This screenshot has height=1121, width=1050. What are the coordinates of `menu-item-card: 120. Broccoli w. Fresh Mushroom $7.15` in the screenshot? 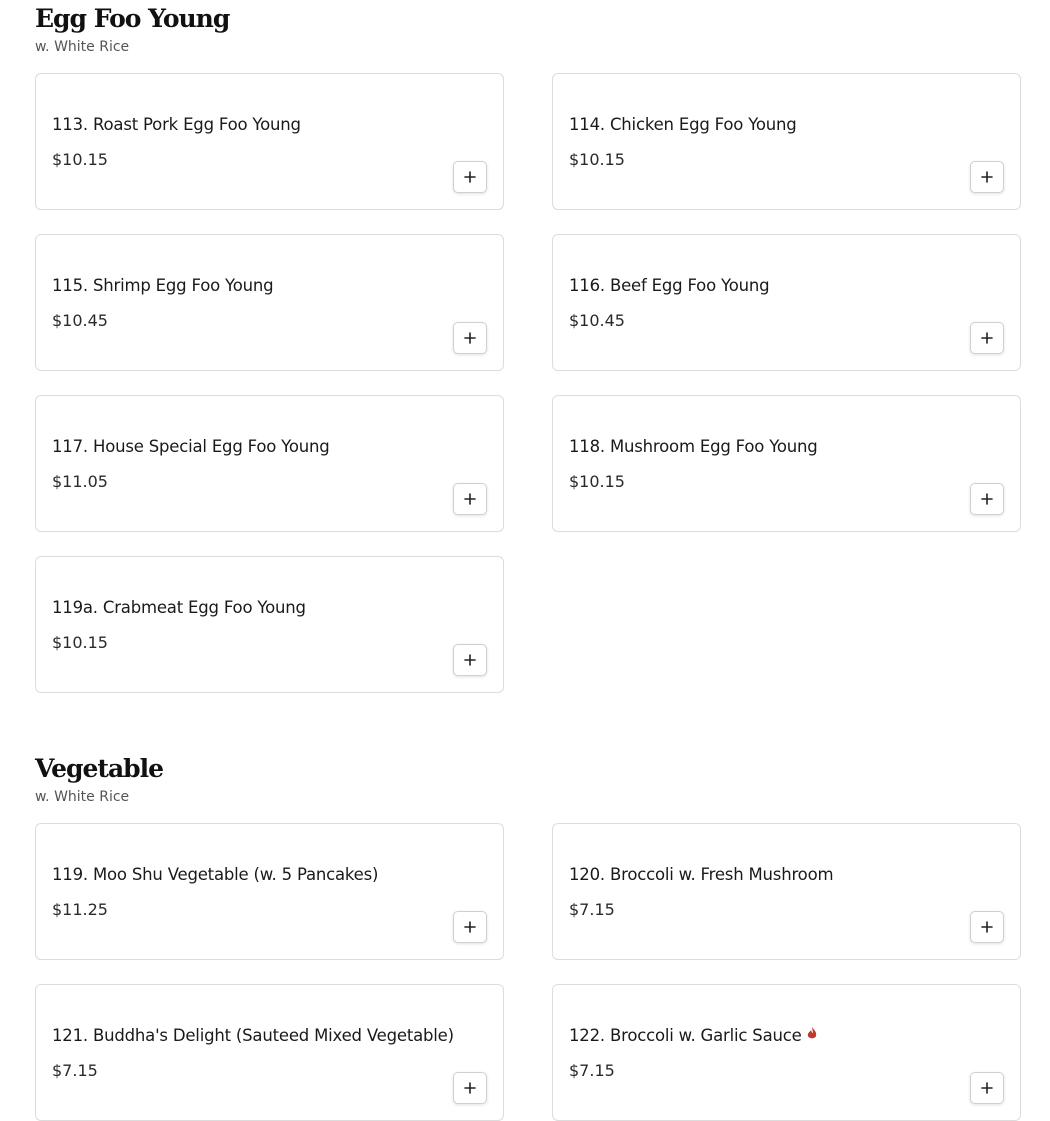 It's located at (786, 891).